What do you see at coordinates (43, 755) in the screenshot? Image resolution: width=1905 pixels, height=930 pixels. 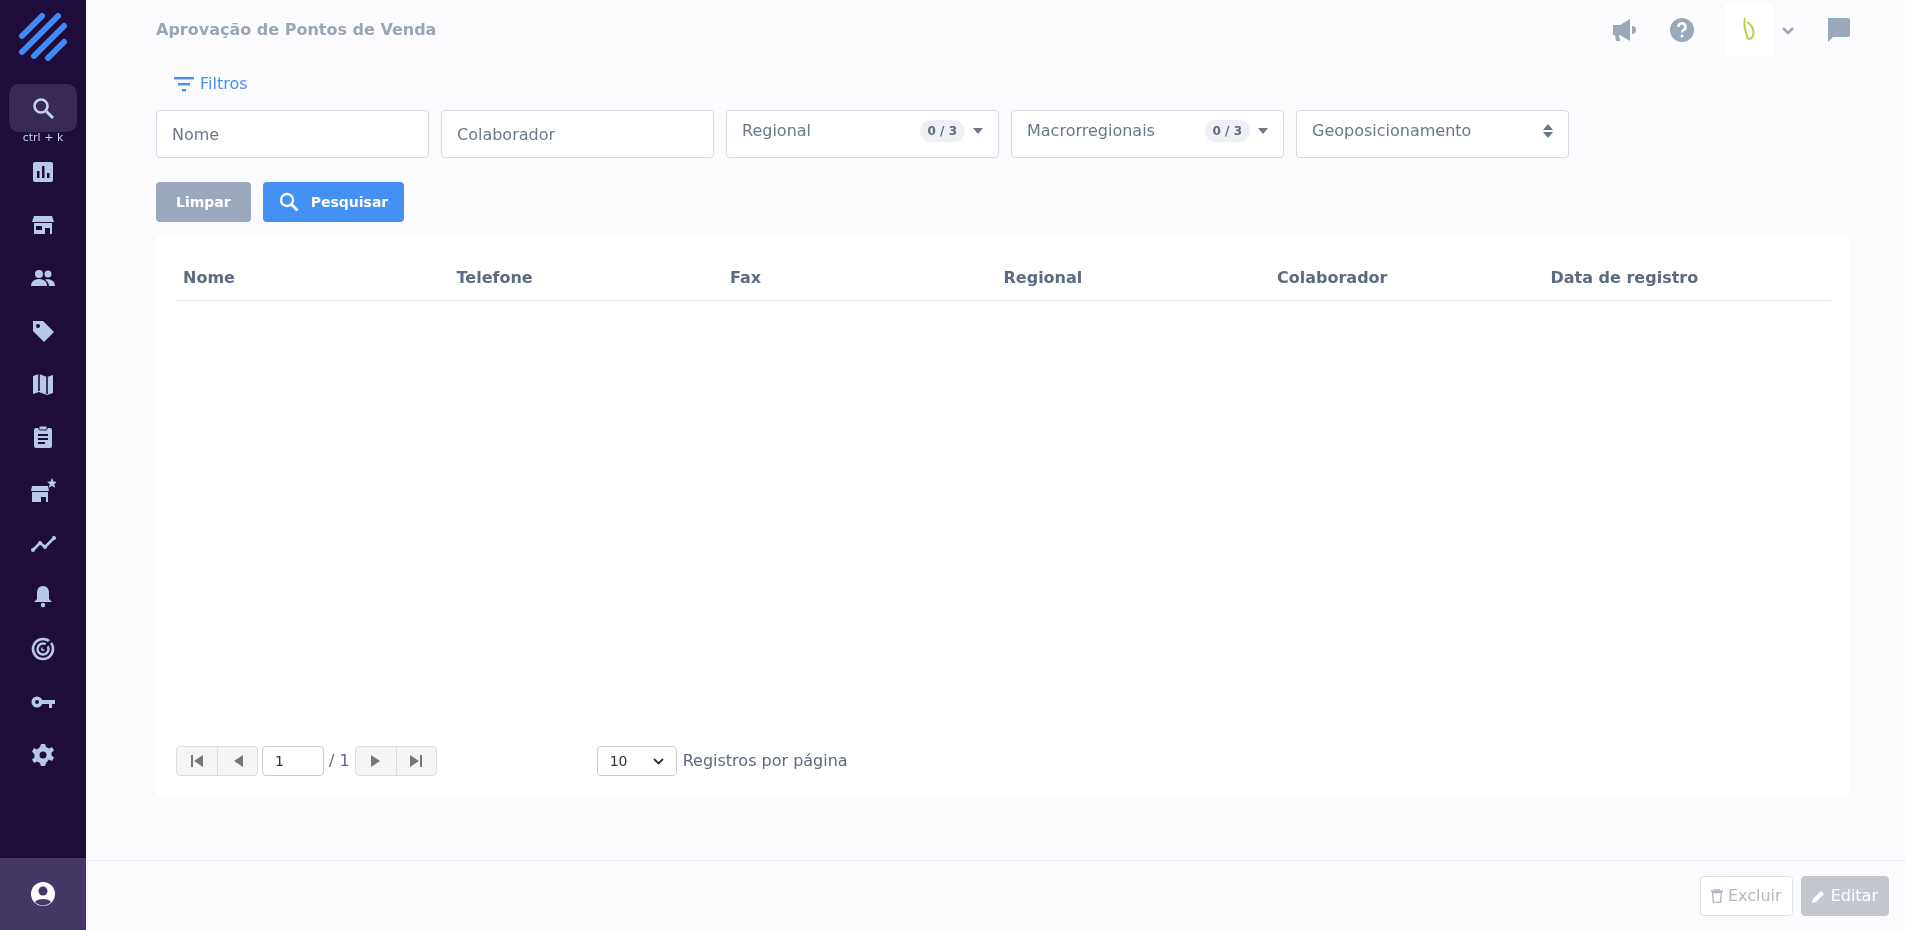 I see `settings-icon` at bounding box center [43, 755].